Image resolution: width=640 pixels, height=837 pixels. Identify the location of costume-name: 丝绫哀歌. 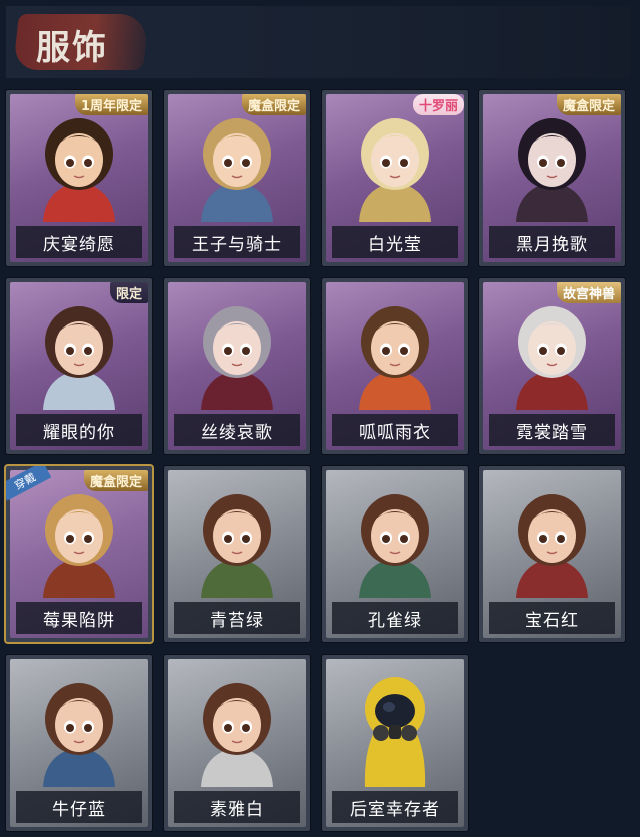
(237, 430).